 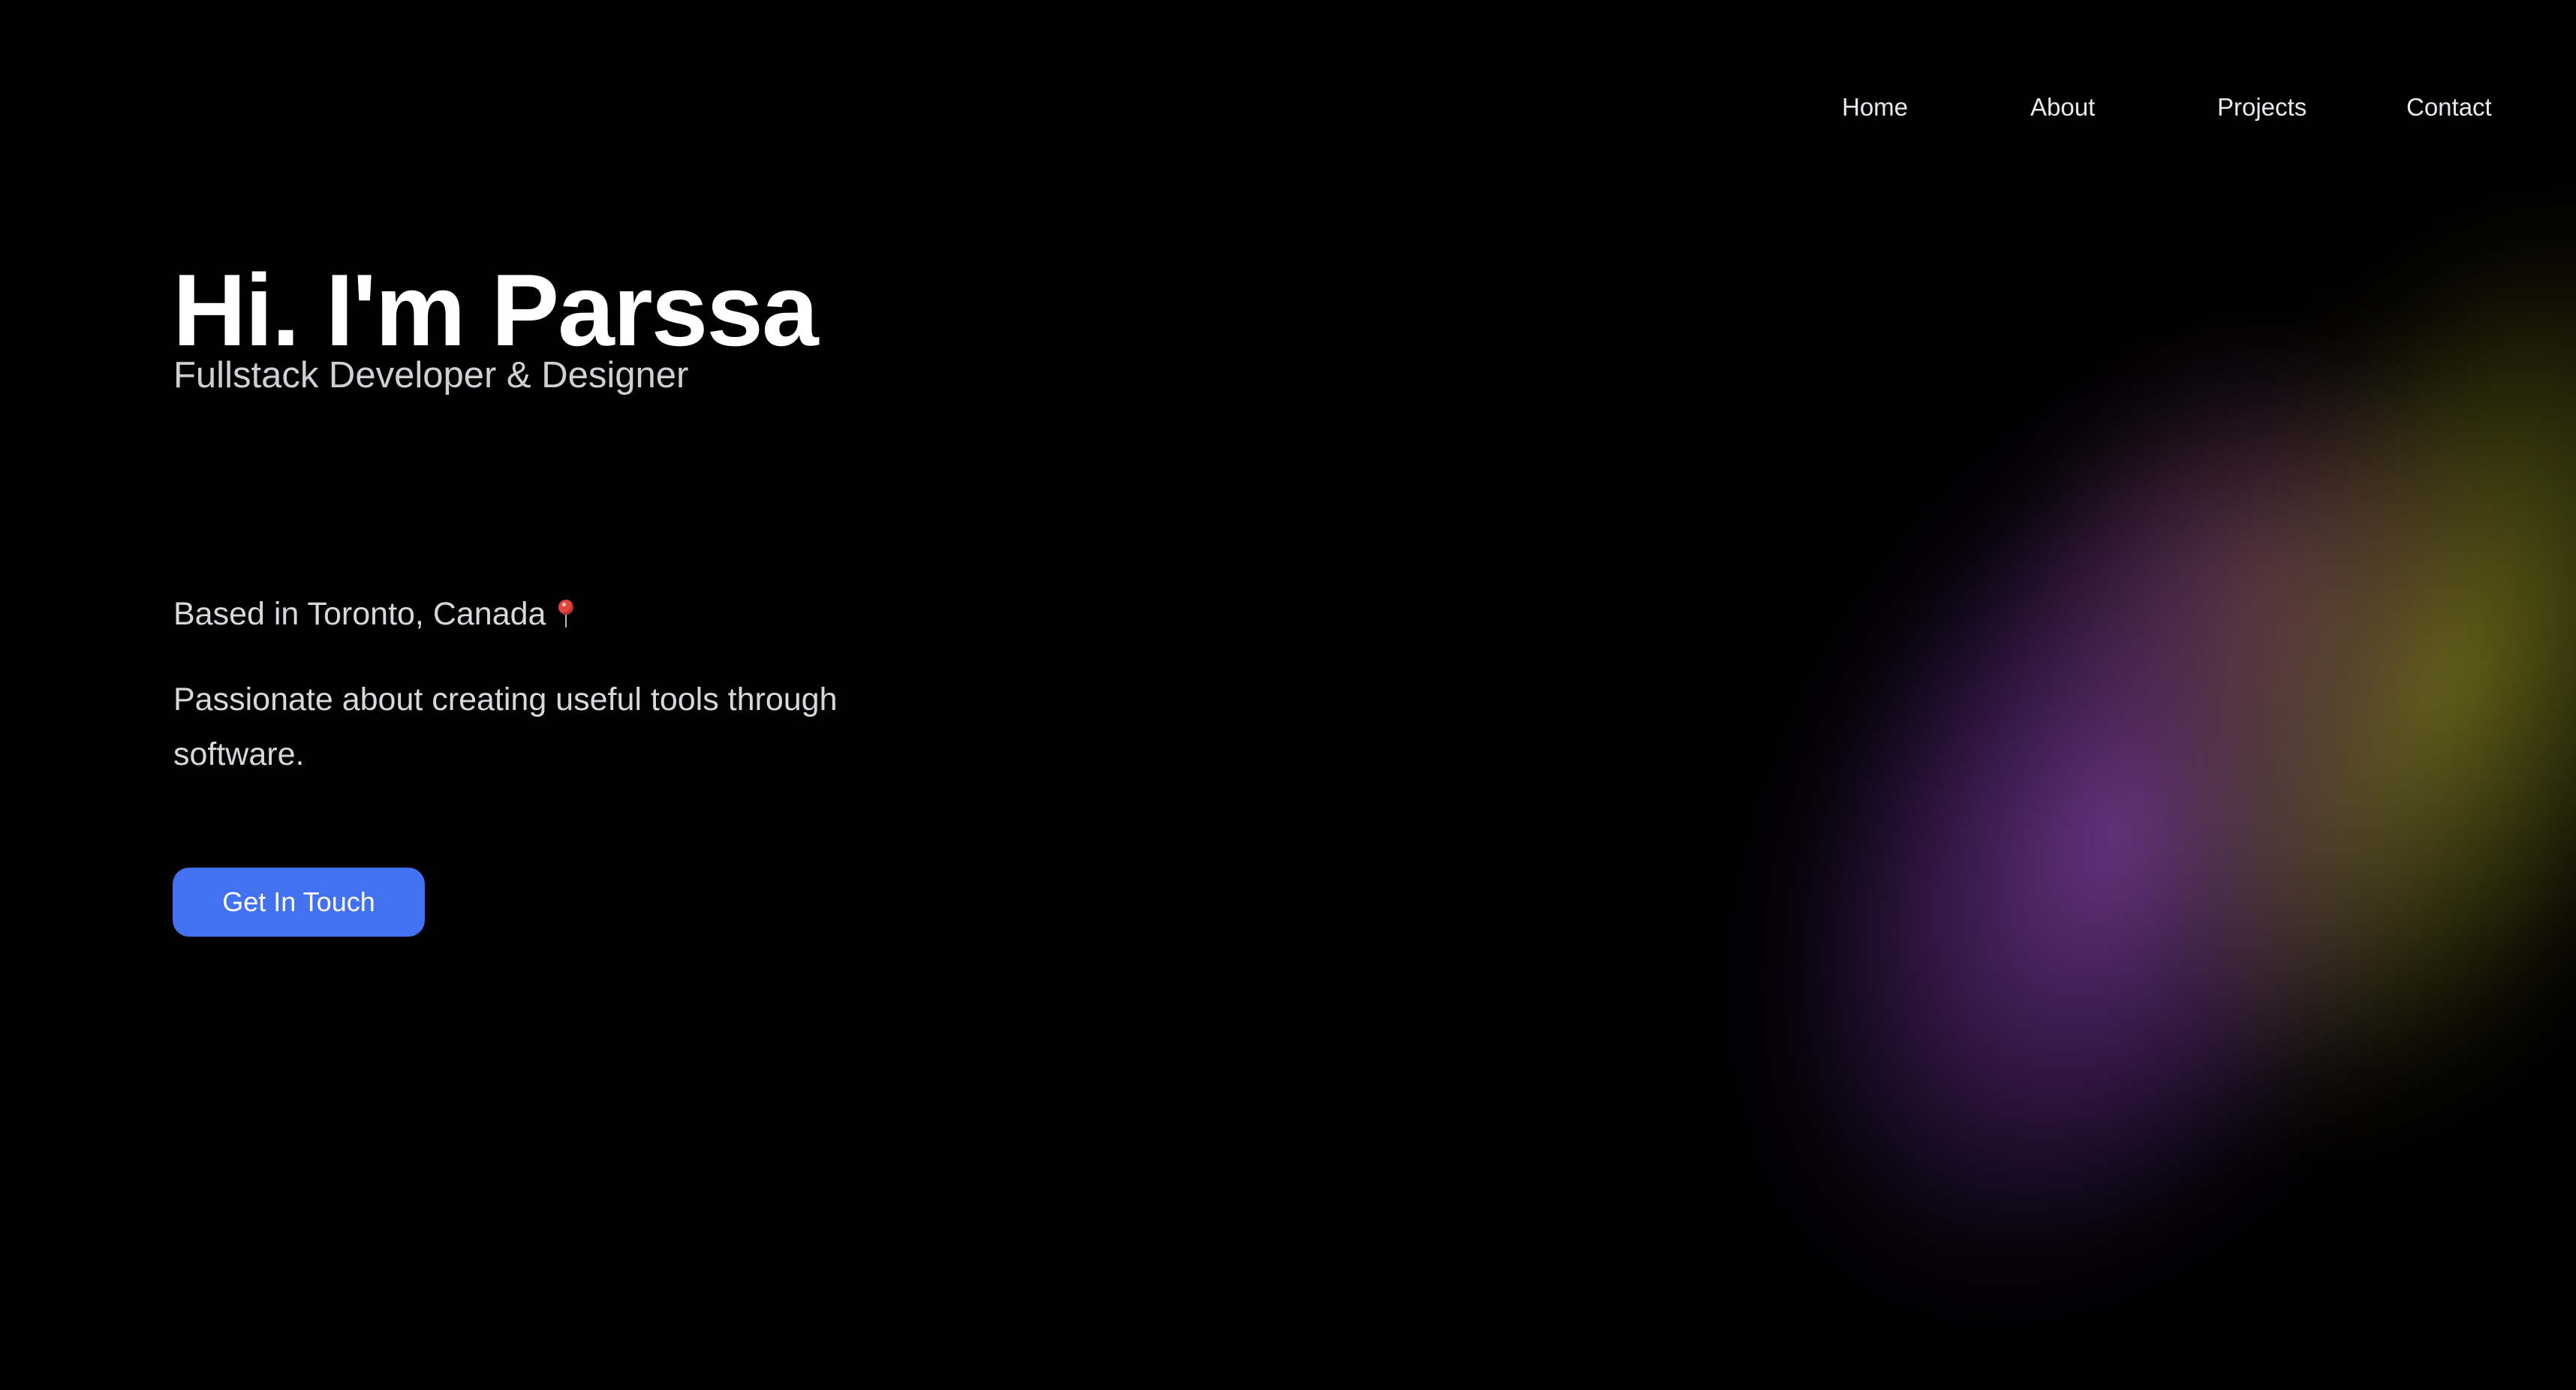 What do you see at coordinates (359, 614) in the screenshot?
I see `location-text: Based in Toronto, Canada` at bounding box center [359, 614].